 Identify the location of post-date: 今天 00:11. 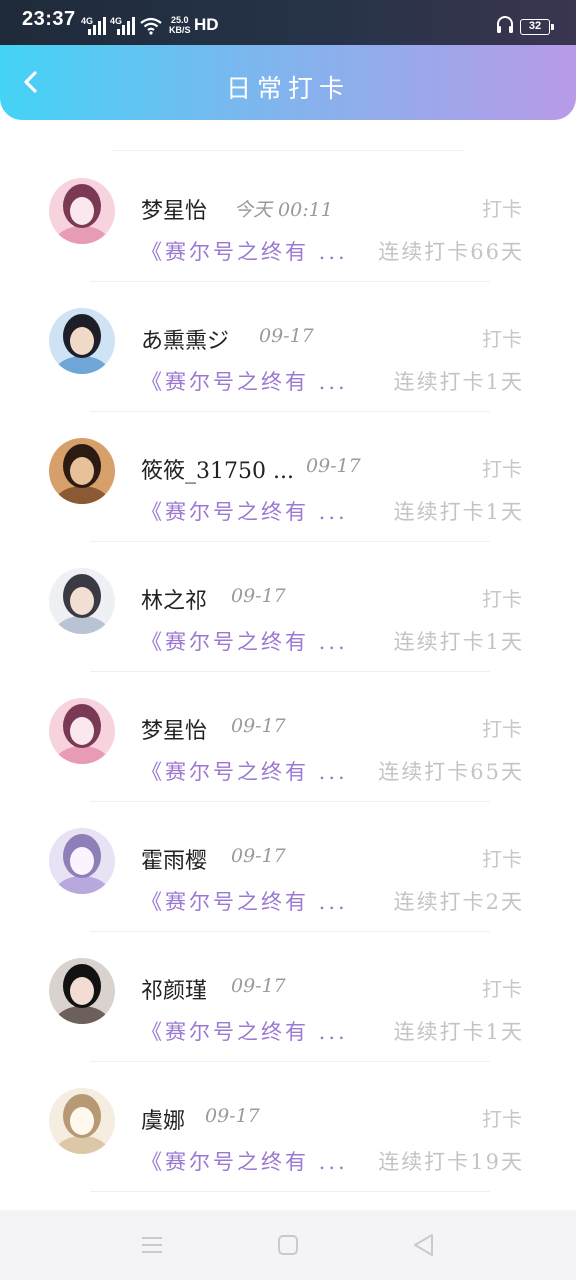
(283, 210).